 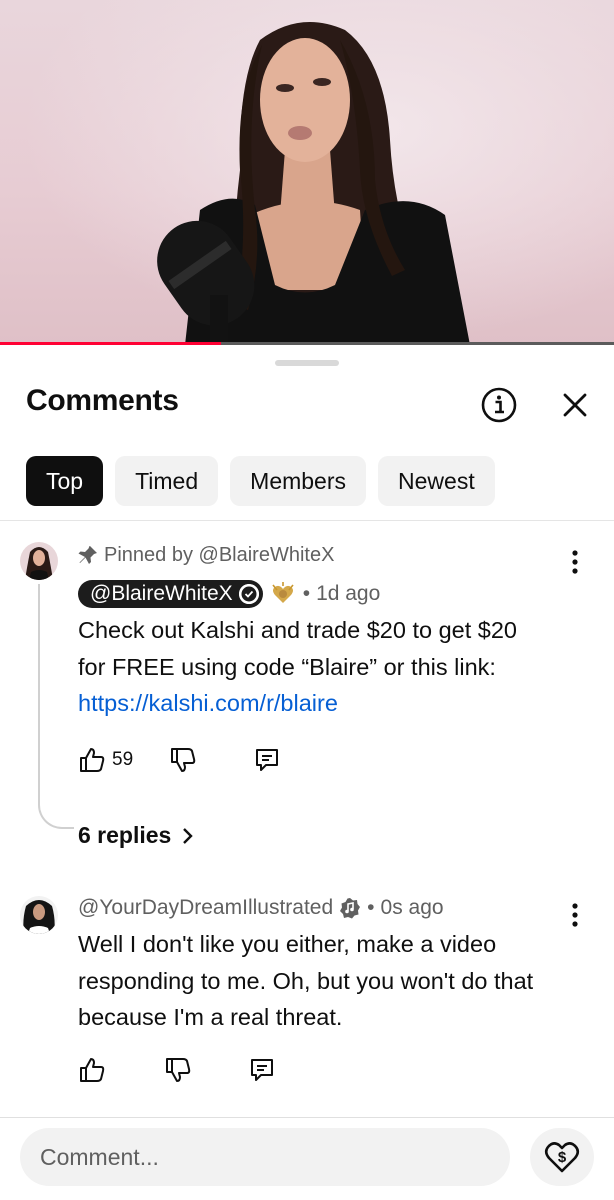 What do you see at coordinates (205, 908) in the screenshot?
I see `author-name: @YourDayDreamIllustrated` at bounding box center [205, 908].